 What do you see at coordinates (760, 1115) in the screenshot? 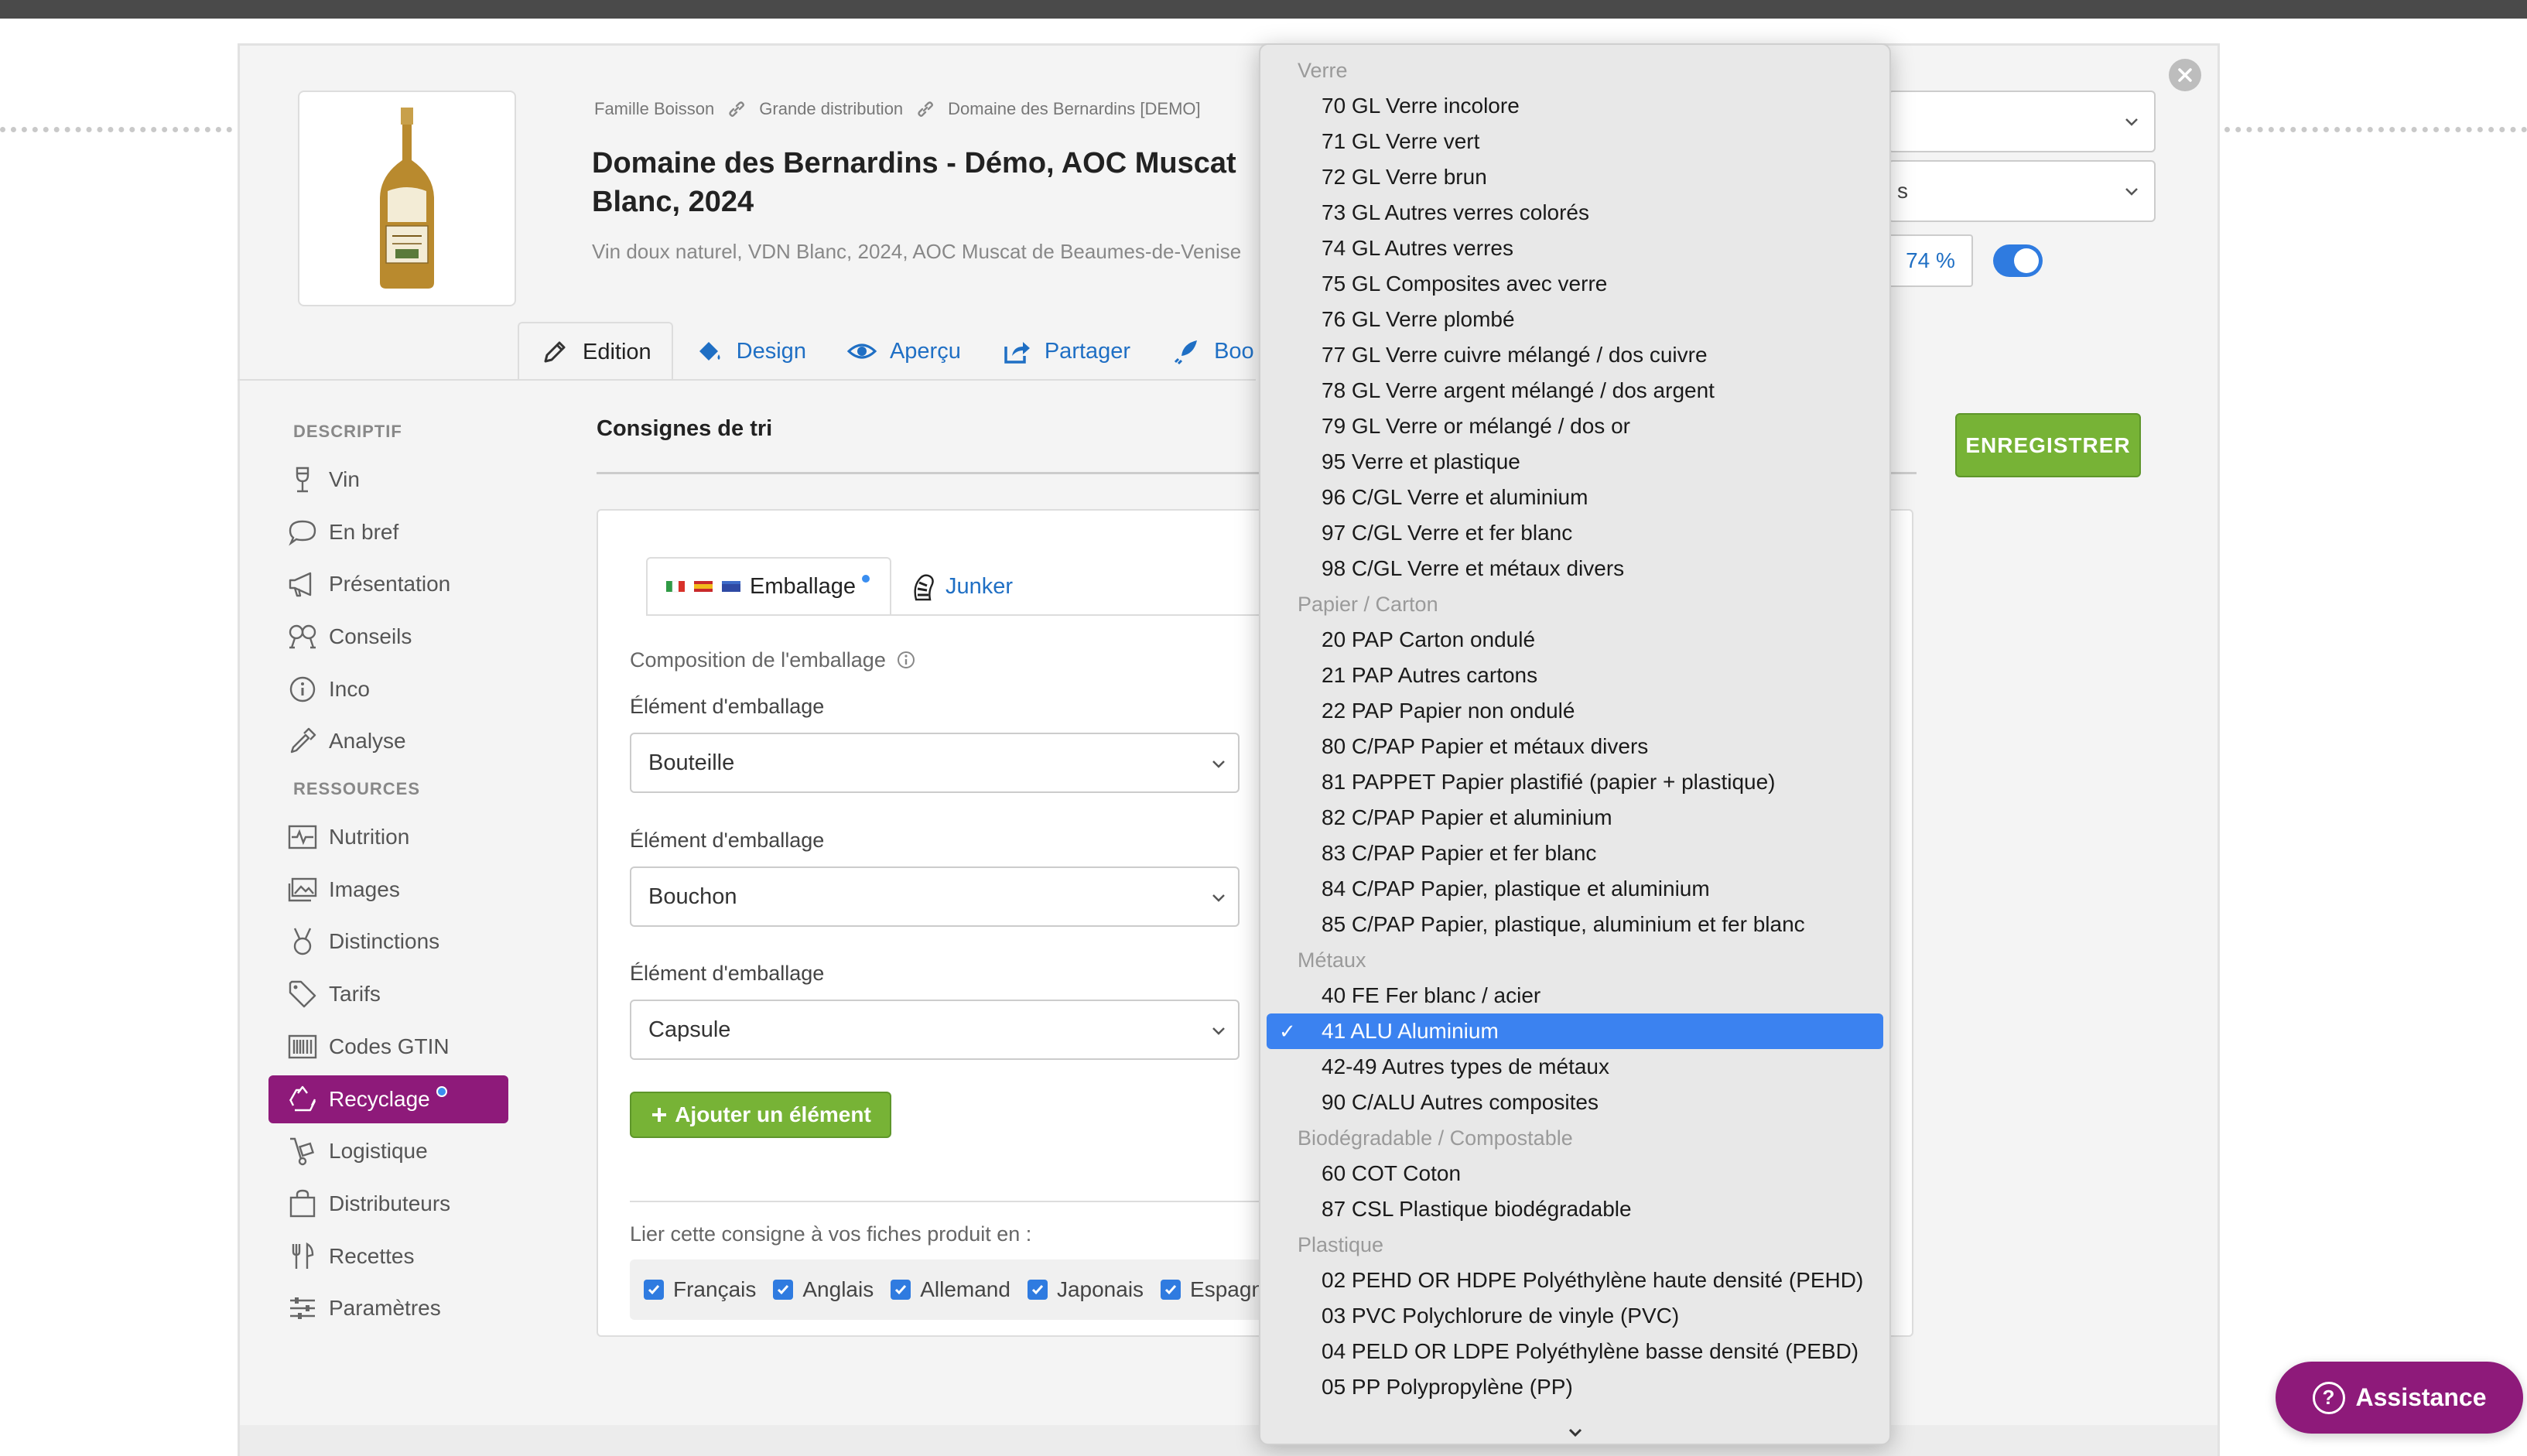
I see `add-element-button: Ajouter un élément` at bounding box center [760, 1115].